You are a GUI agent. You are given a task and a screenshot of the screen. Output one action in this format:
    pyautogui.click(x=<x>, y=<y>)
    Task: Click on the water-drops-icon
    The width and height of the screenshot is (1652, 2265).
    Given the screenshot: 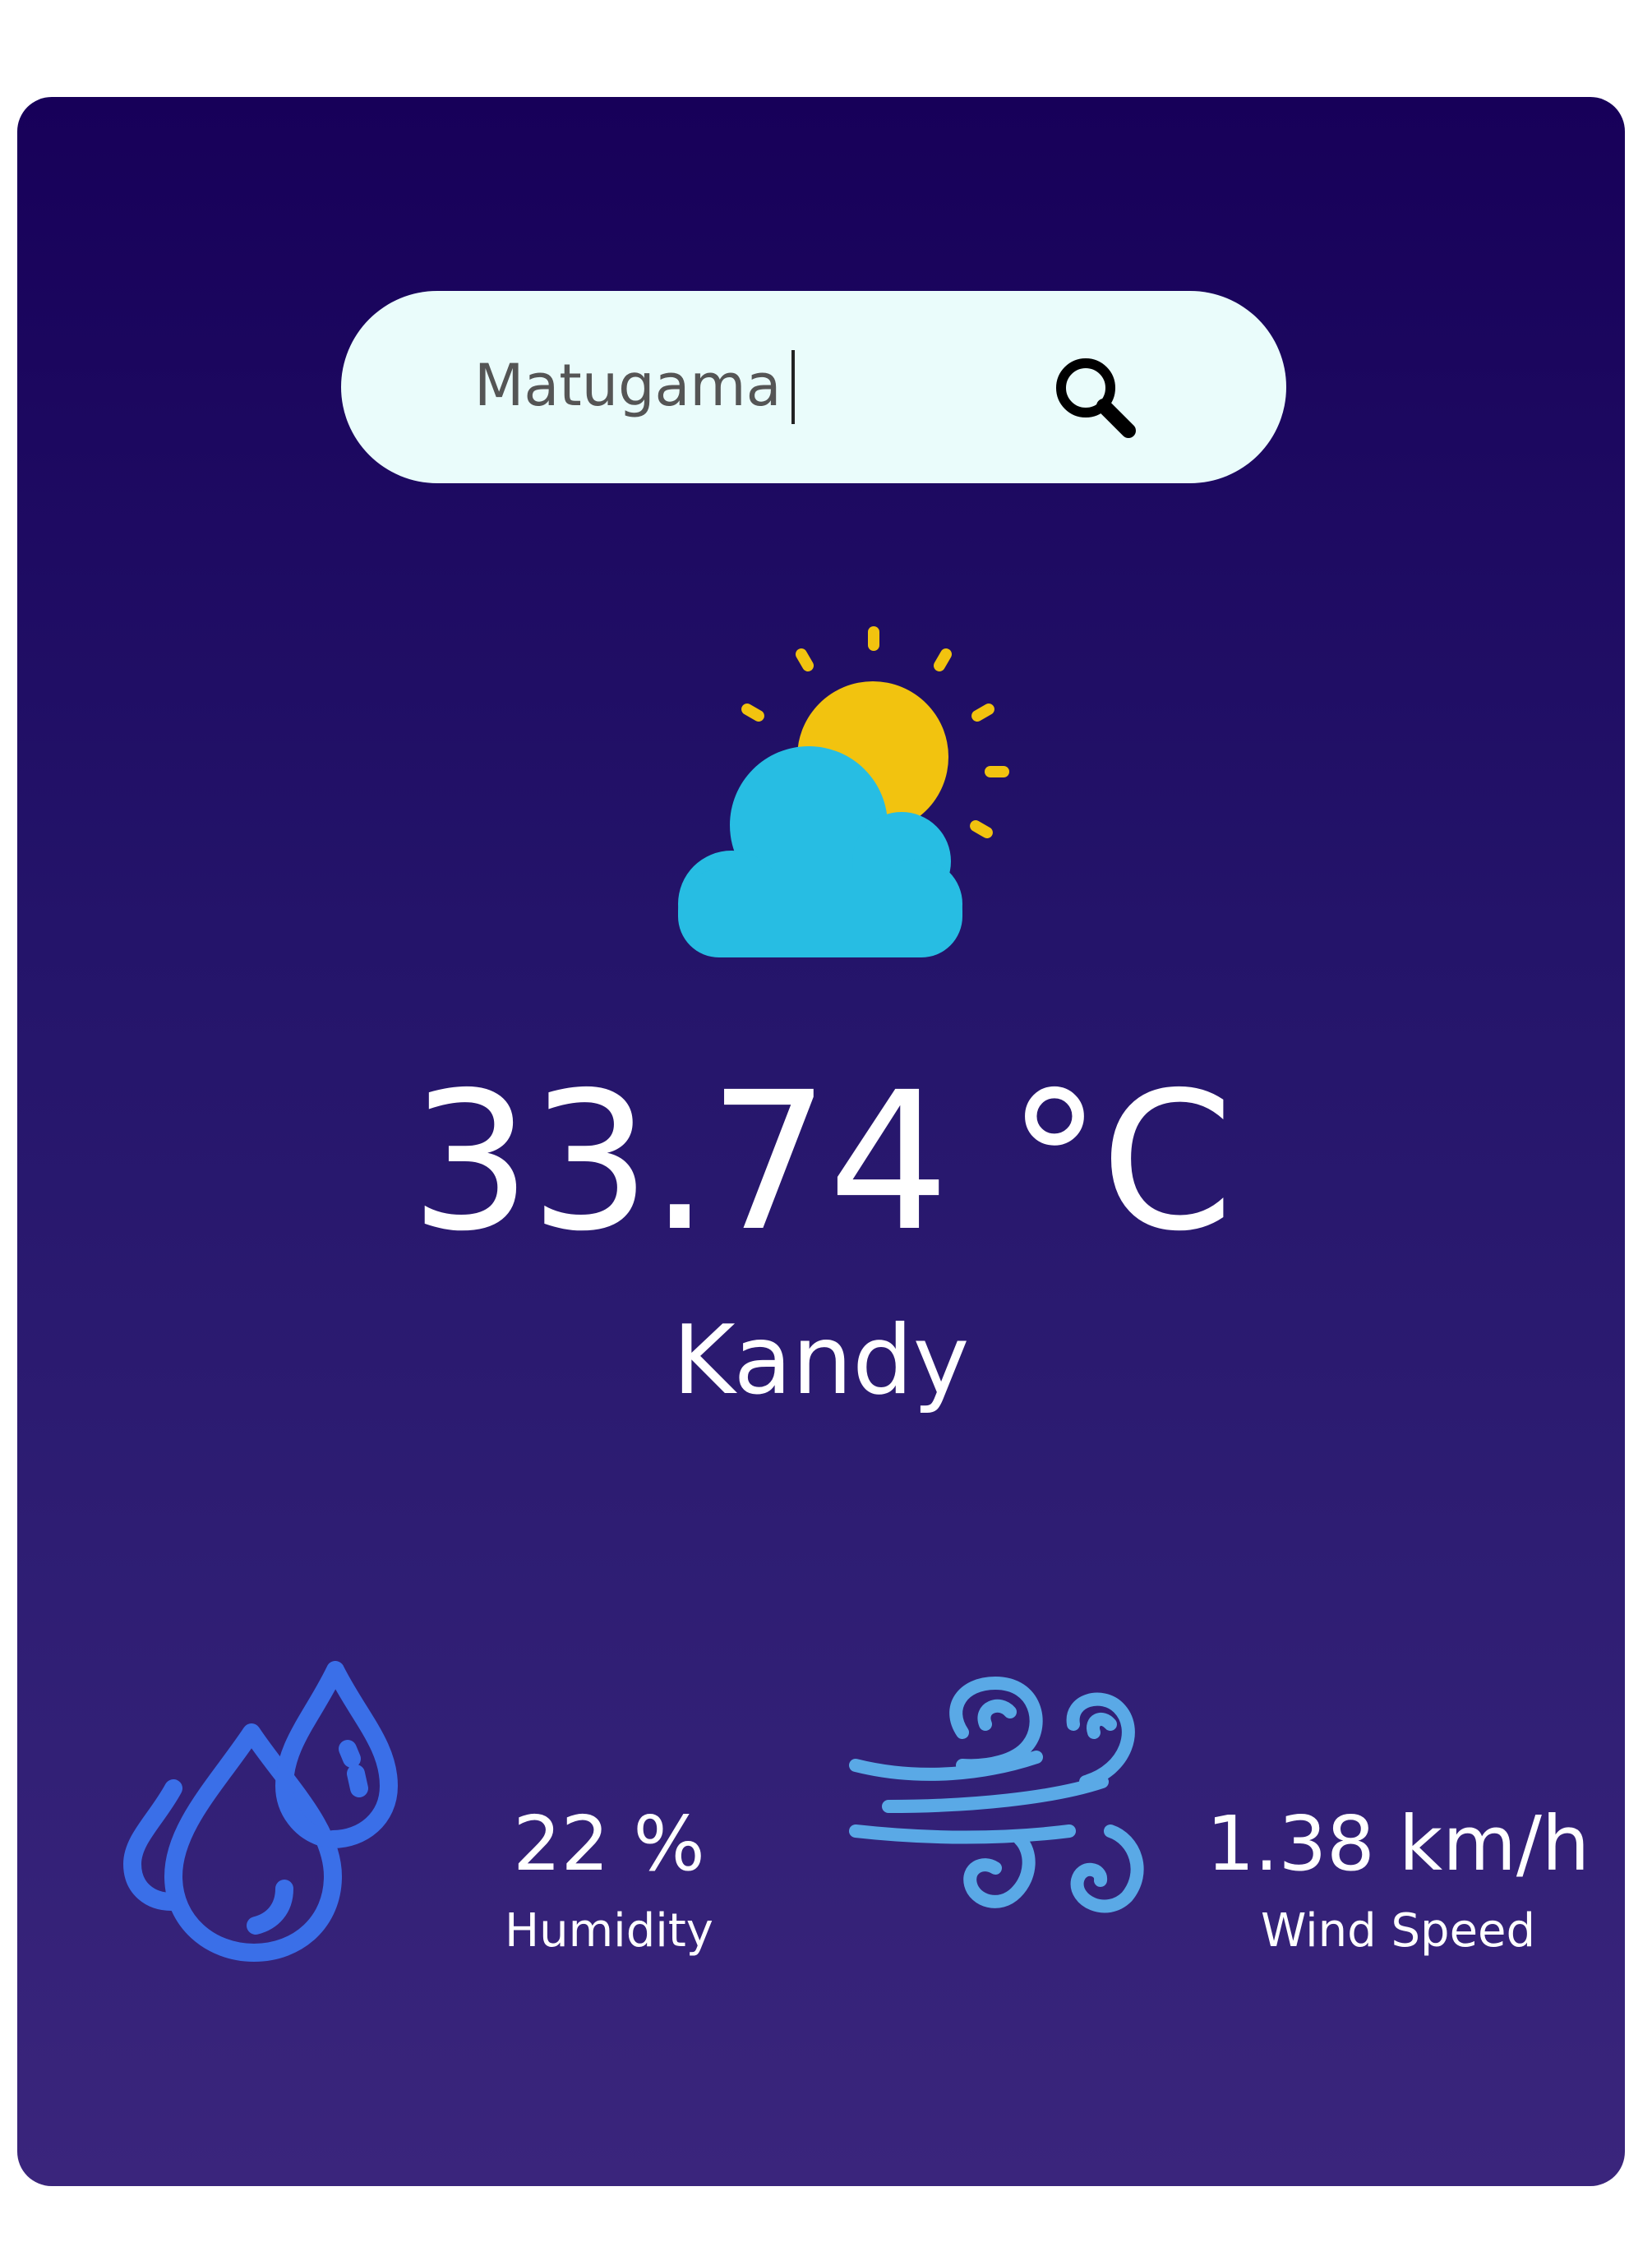 What is the action you would take?
    pyautogui.click(x=260, y=1811)
    